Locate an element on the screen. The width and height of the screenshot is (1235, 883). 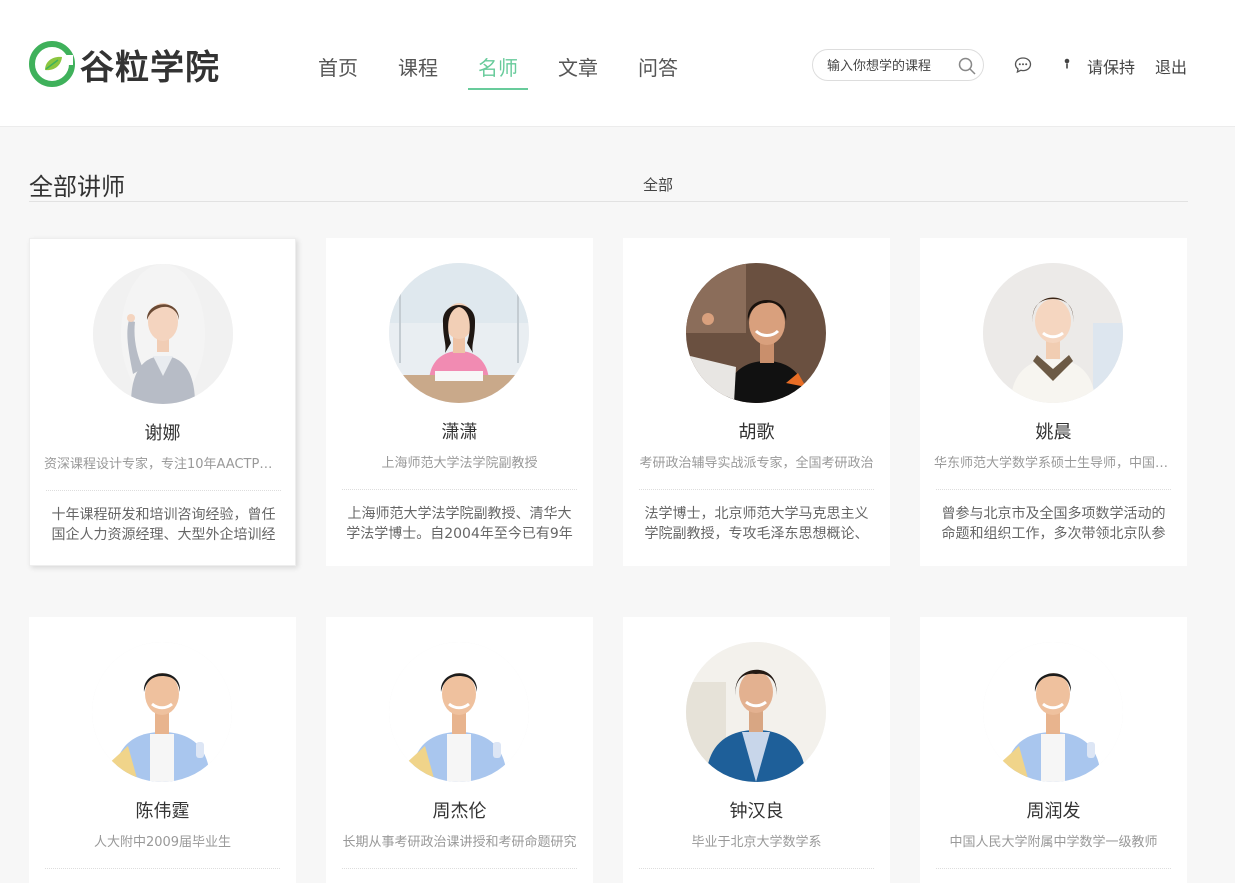
nav-label: 问答 is located at coordinates (658, 68).